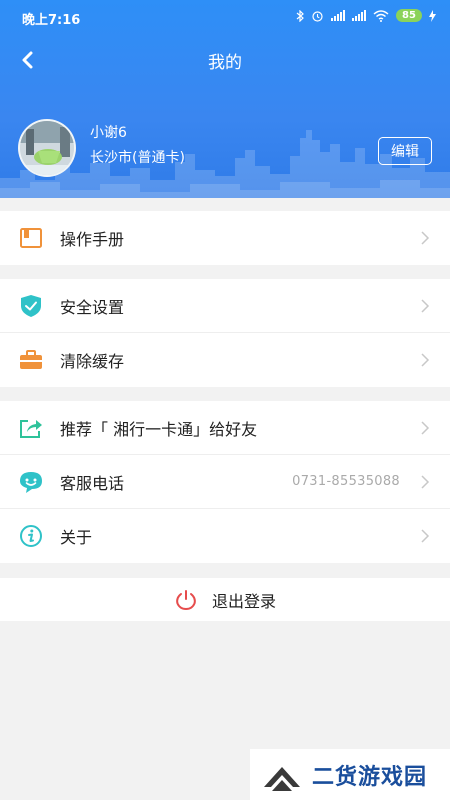  I want to click on logout-label: 退出登录, so click(243, 601).